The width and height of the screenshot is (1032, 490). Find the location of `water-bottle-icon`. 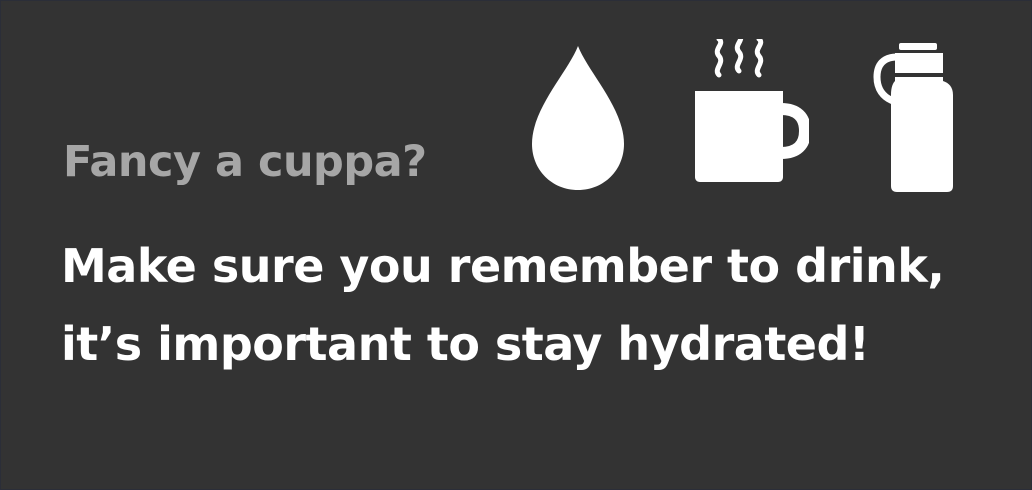

water-bottle-icon is located at coordinates (914, 118).